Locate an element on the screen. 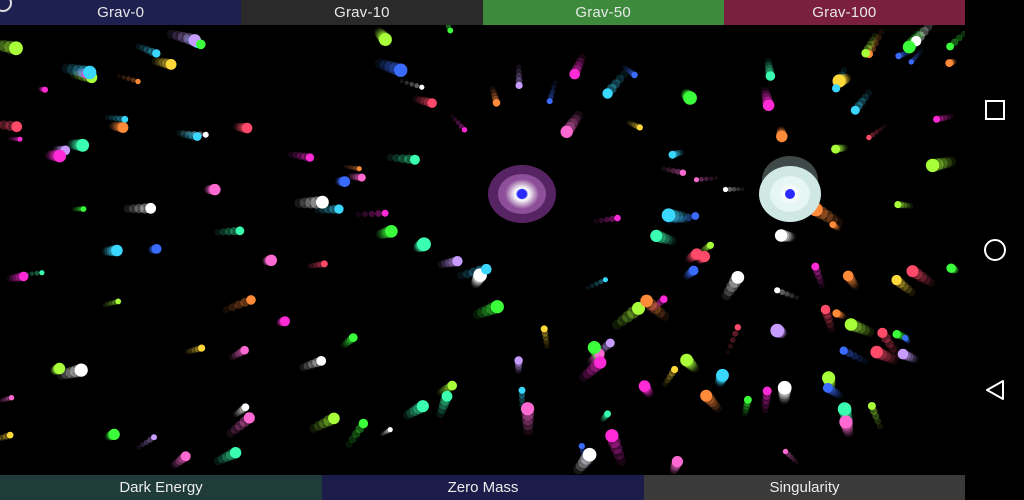 This screenshot has height=500, width=1024. tab-grav-100: Grav-100 is located at coordinates (844, 12).